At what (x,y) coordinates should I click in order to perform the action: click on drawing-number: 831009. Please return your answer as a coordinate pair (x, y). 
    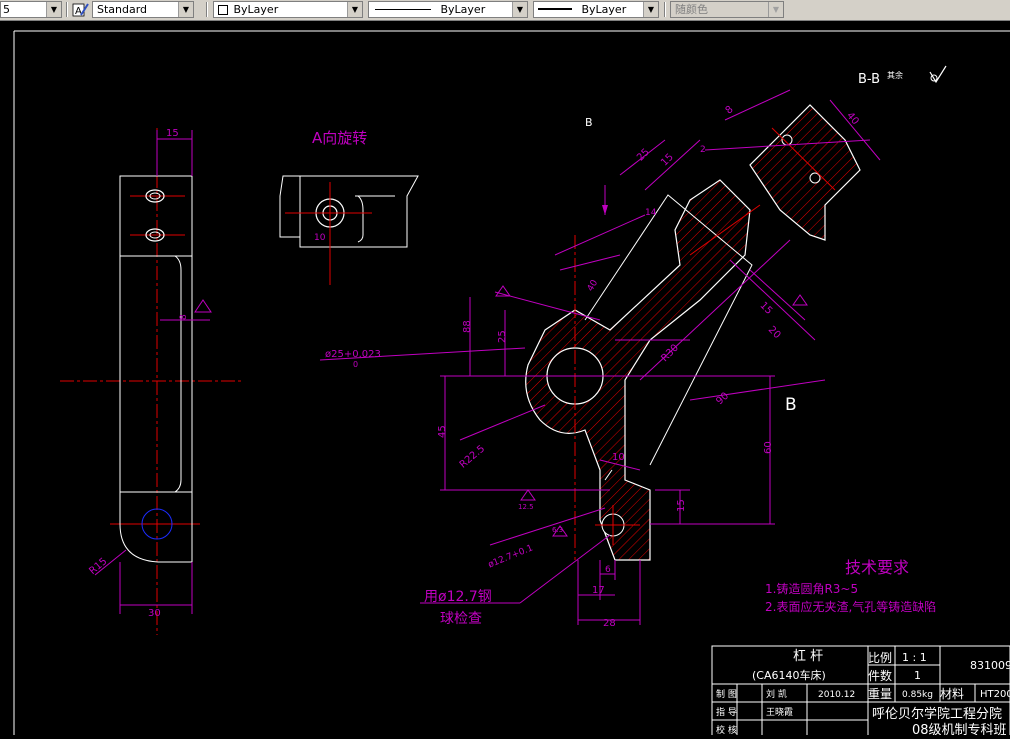
    Looking at the image, I should click on (990, 665).